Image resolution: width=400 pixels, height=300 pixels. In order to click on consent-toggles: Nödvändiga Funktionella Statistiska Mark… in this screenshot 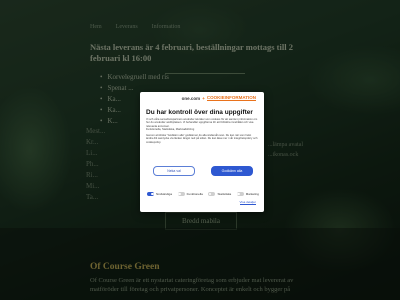, I will do `click(203, 194)`.